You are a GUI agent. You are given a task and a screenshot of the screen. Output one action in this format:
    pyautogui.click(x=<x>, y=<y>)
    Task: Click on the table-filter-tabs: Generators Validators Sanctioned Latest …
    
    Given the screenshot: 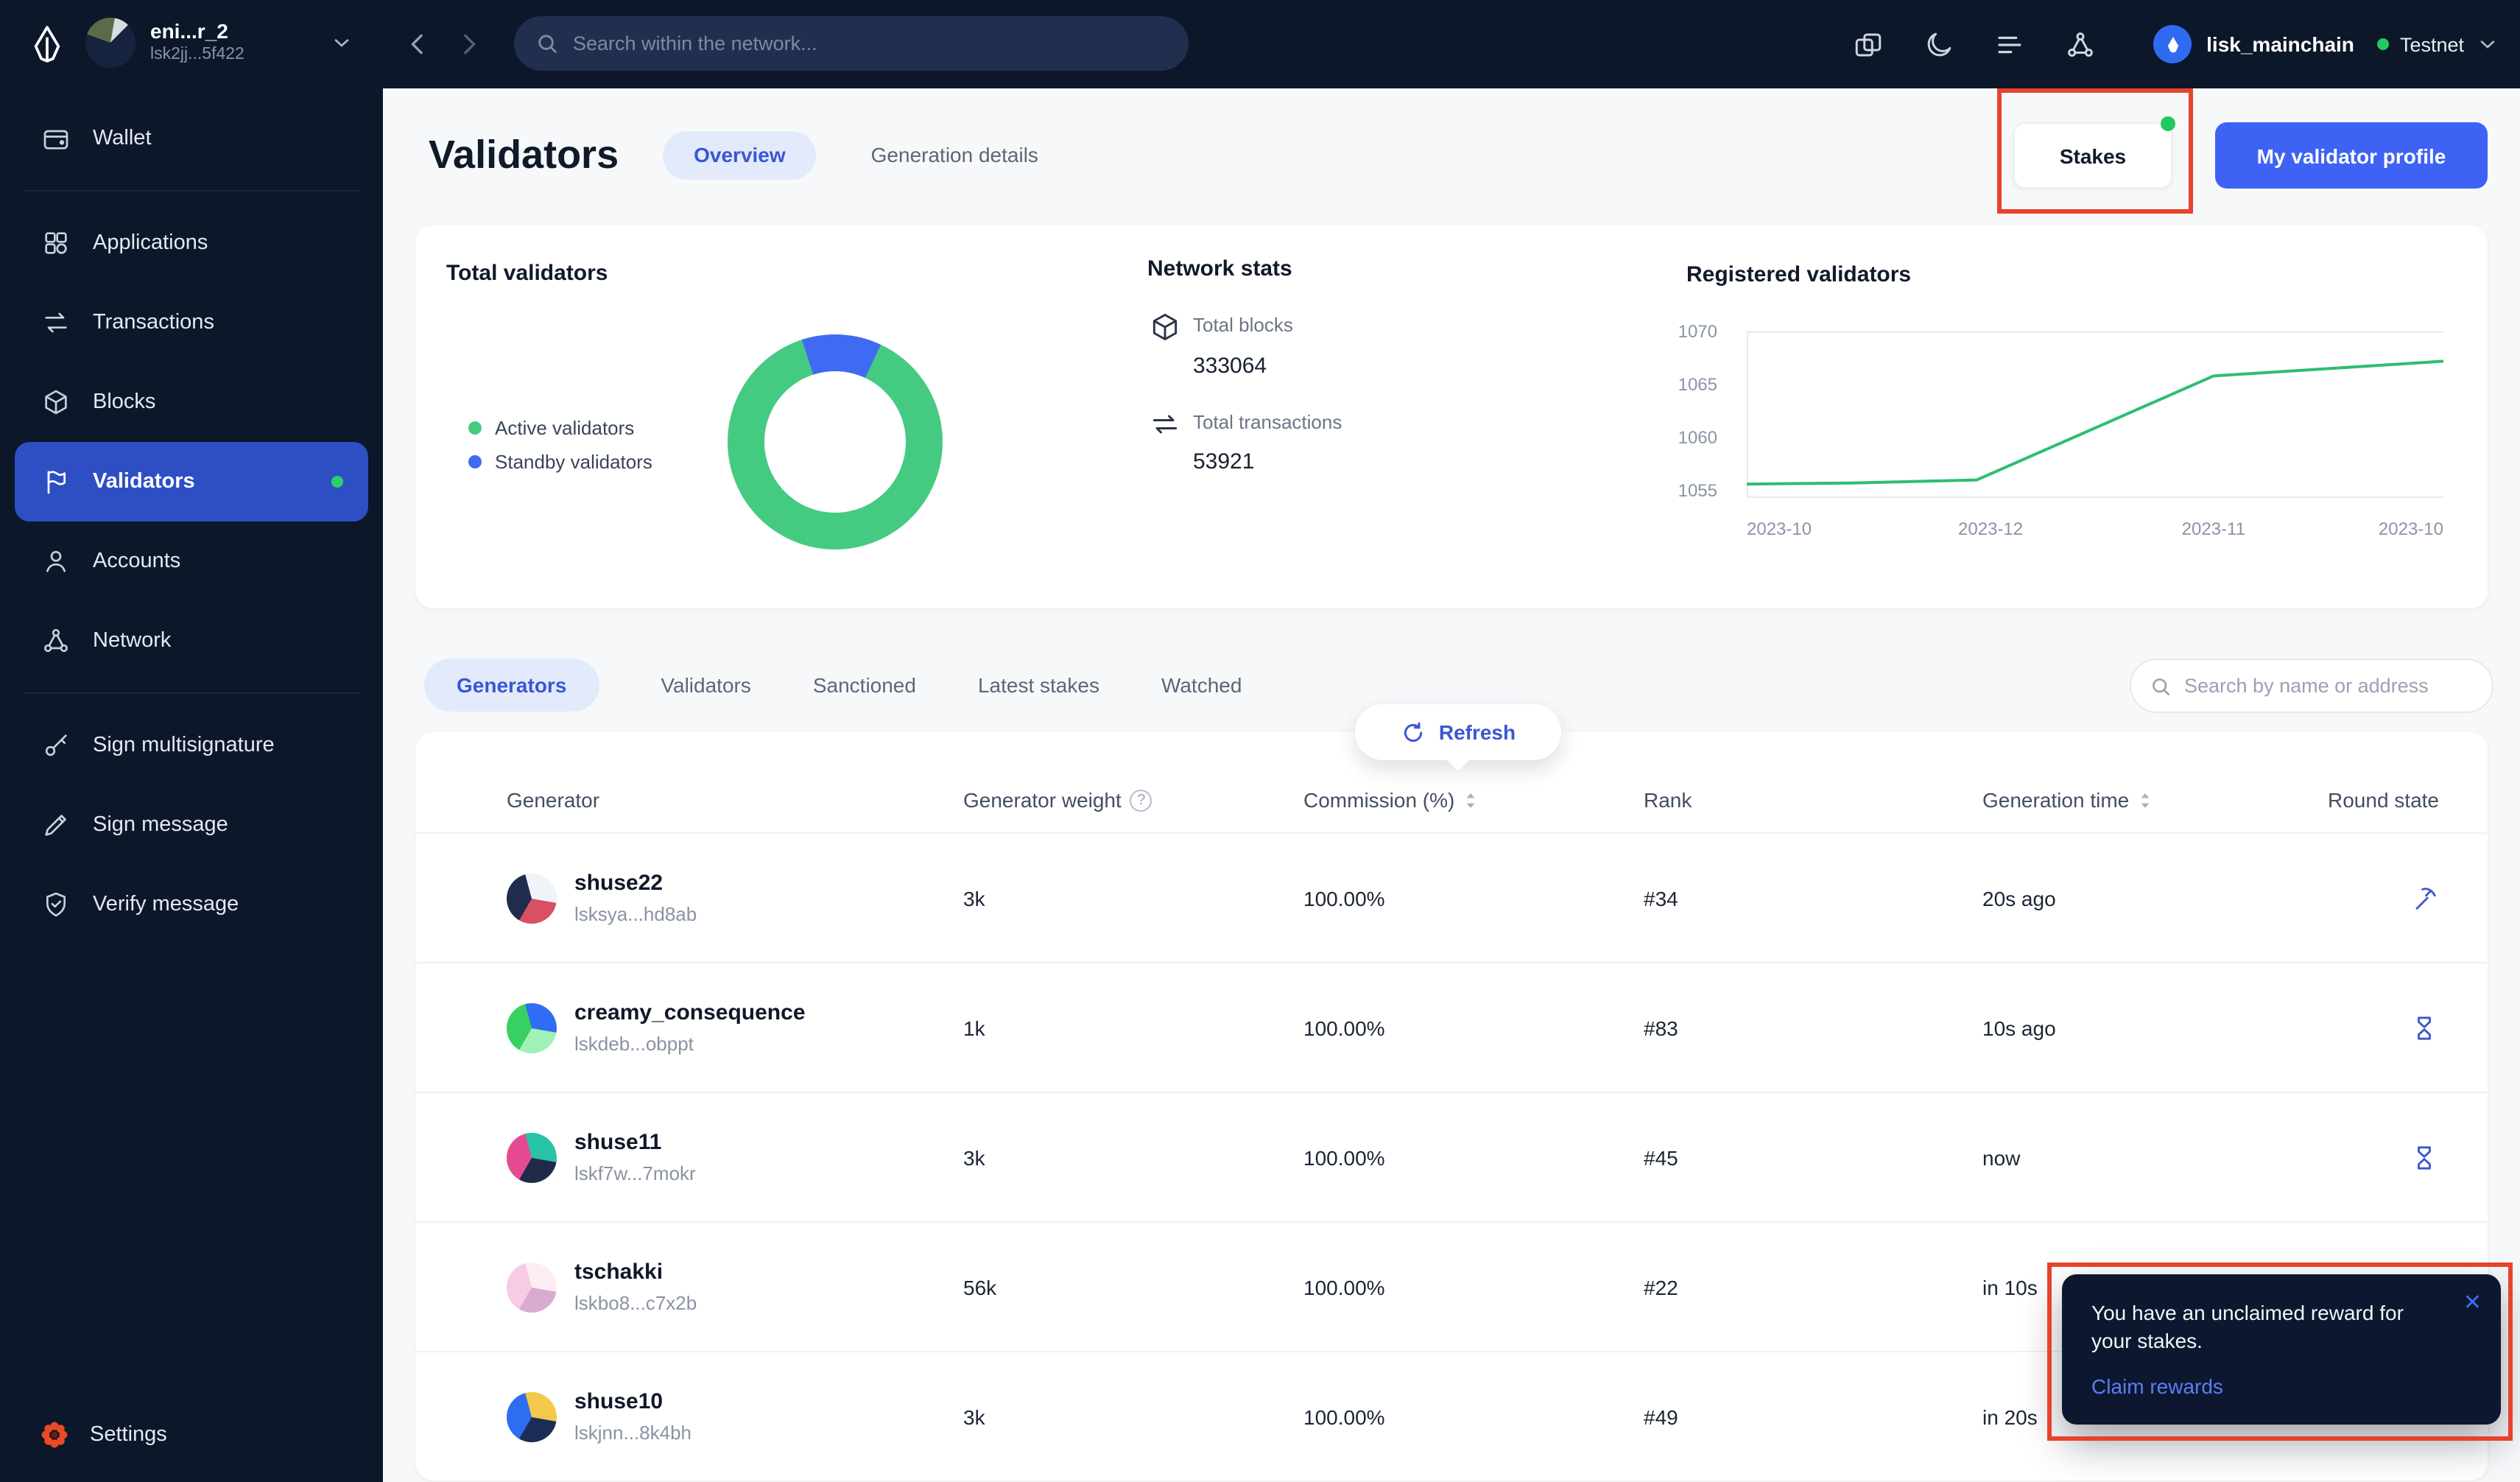 What is the action you would take?
    pyautogui.click(x=833, y=685)
    